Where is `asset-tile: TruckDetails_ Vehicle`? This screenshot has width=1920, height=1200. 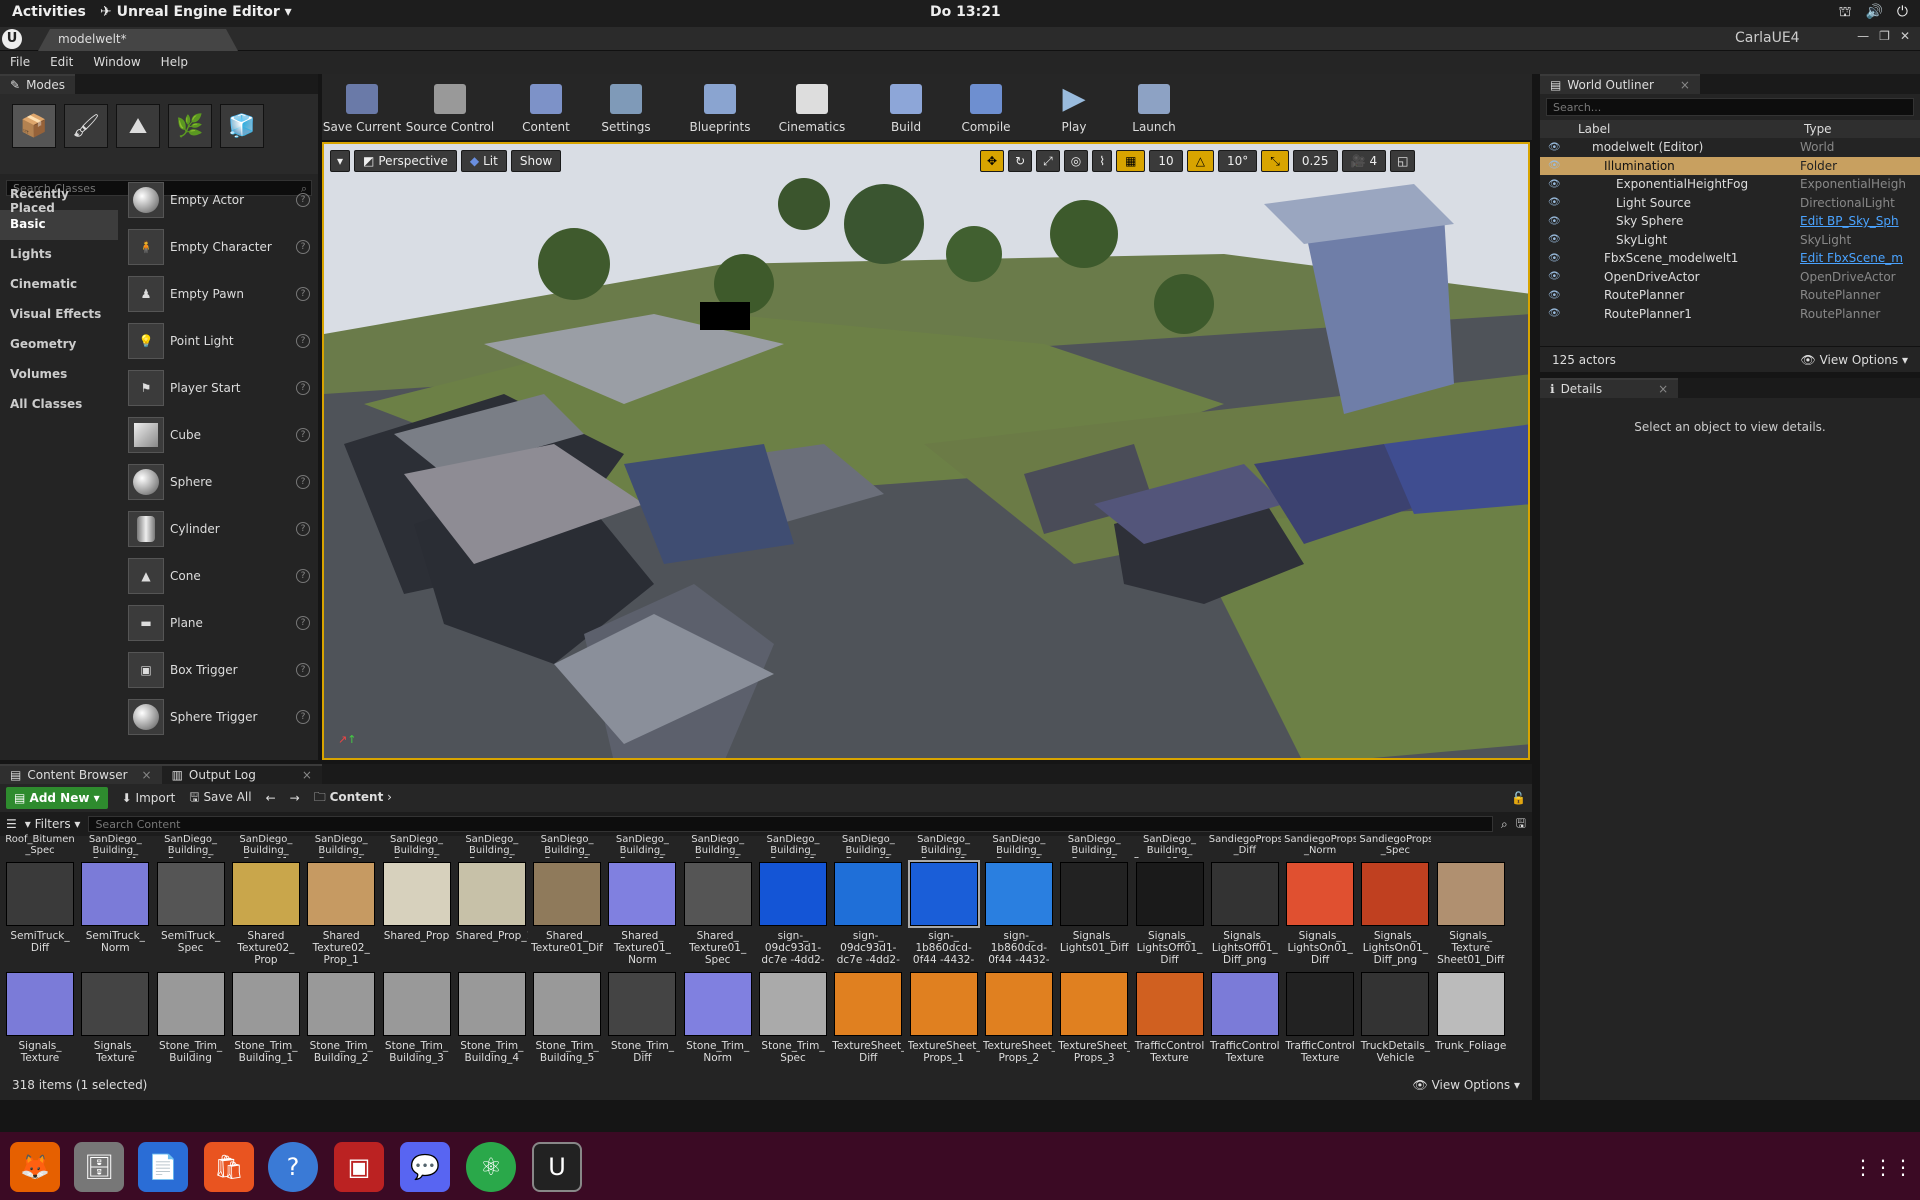 asset-tile: TruckDetails_ Vehicle is located at coordinates (1395, 1022).